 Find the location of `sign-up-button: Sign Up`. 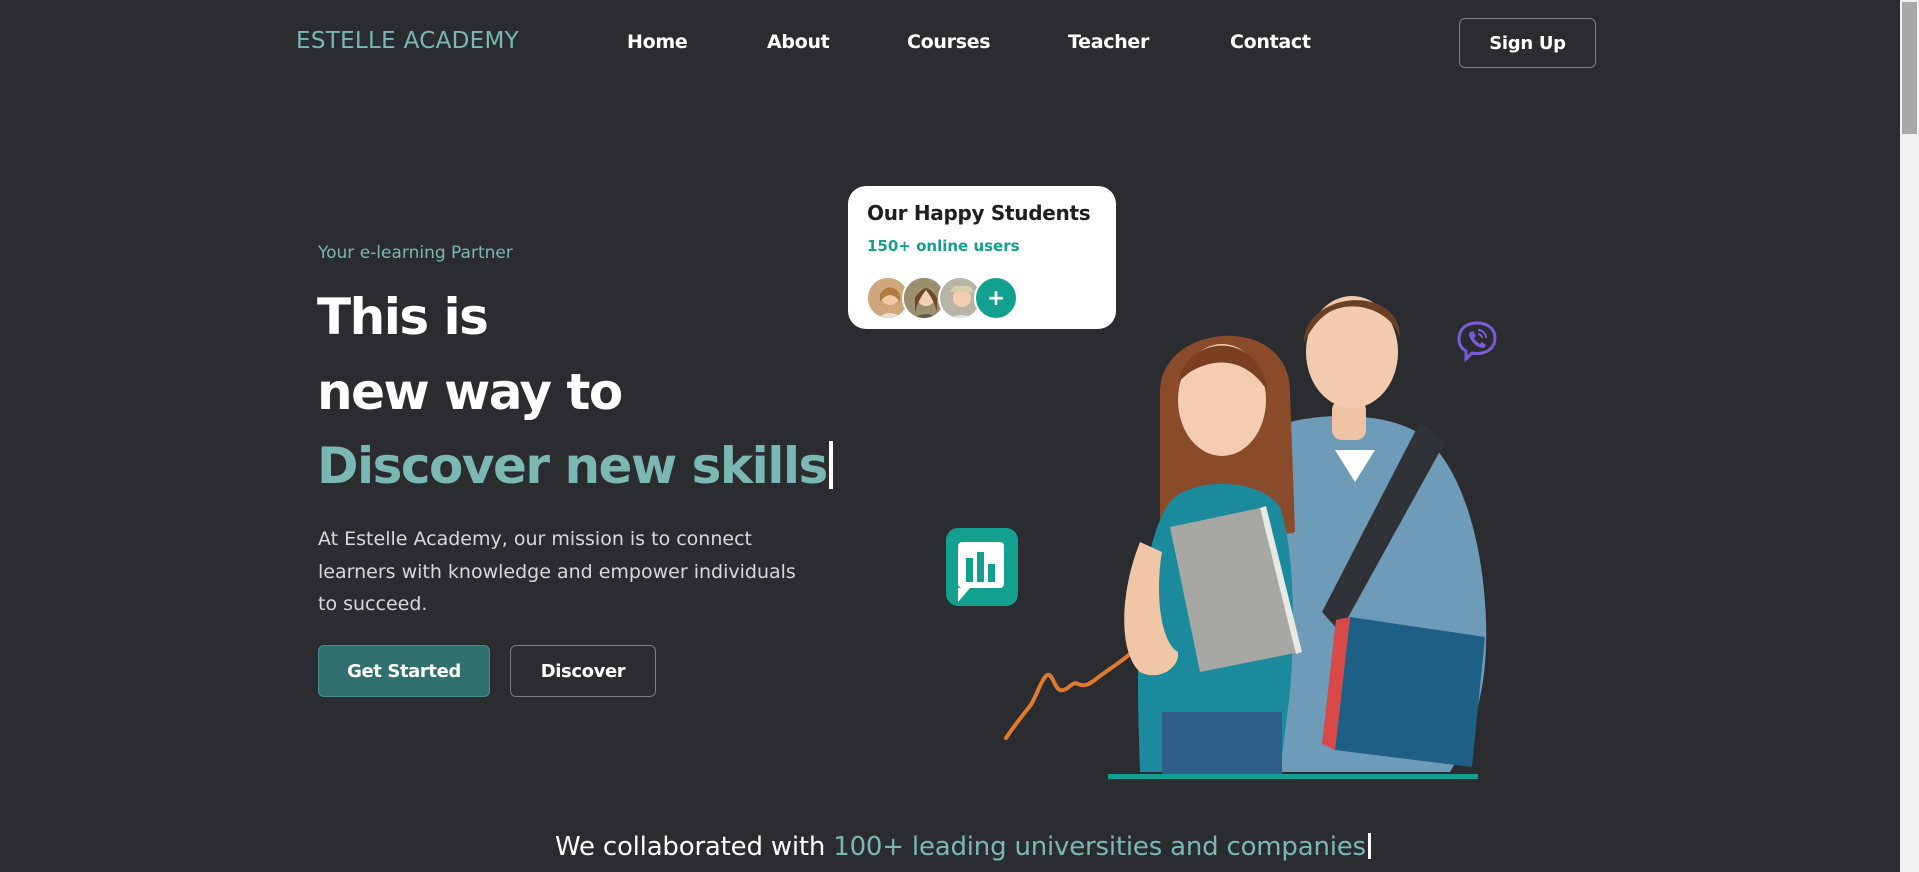

sign-up-button: Sign Up is located at coordinates (1527, 43).